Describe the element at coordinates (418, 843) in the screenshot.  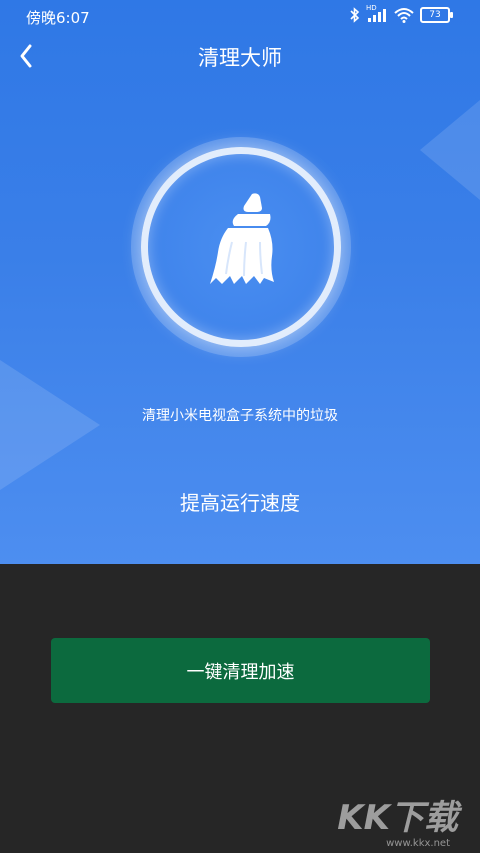
I see `watermark-url: www.kkx.net` at that location.